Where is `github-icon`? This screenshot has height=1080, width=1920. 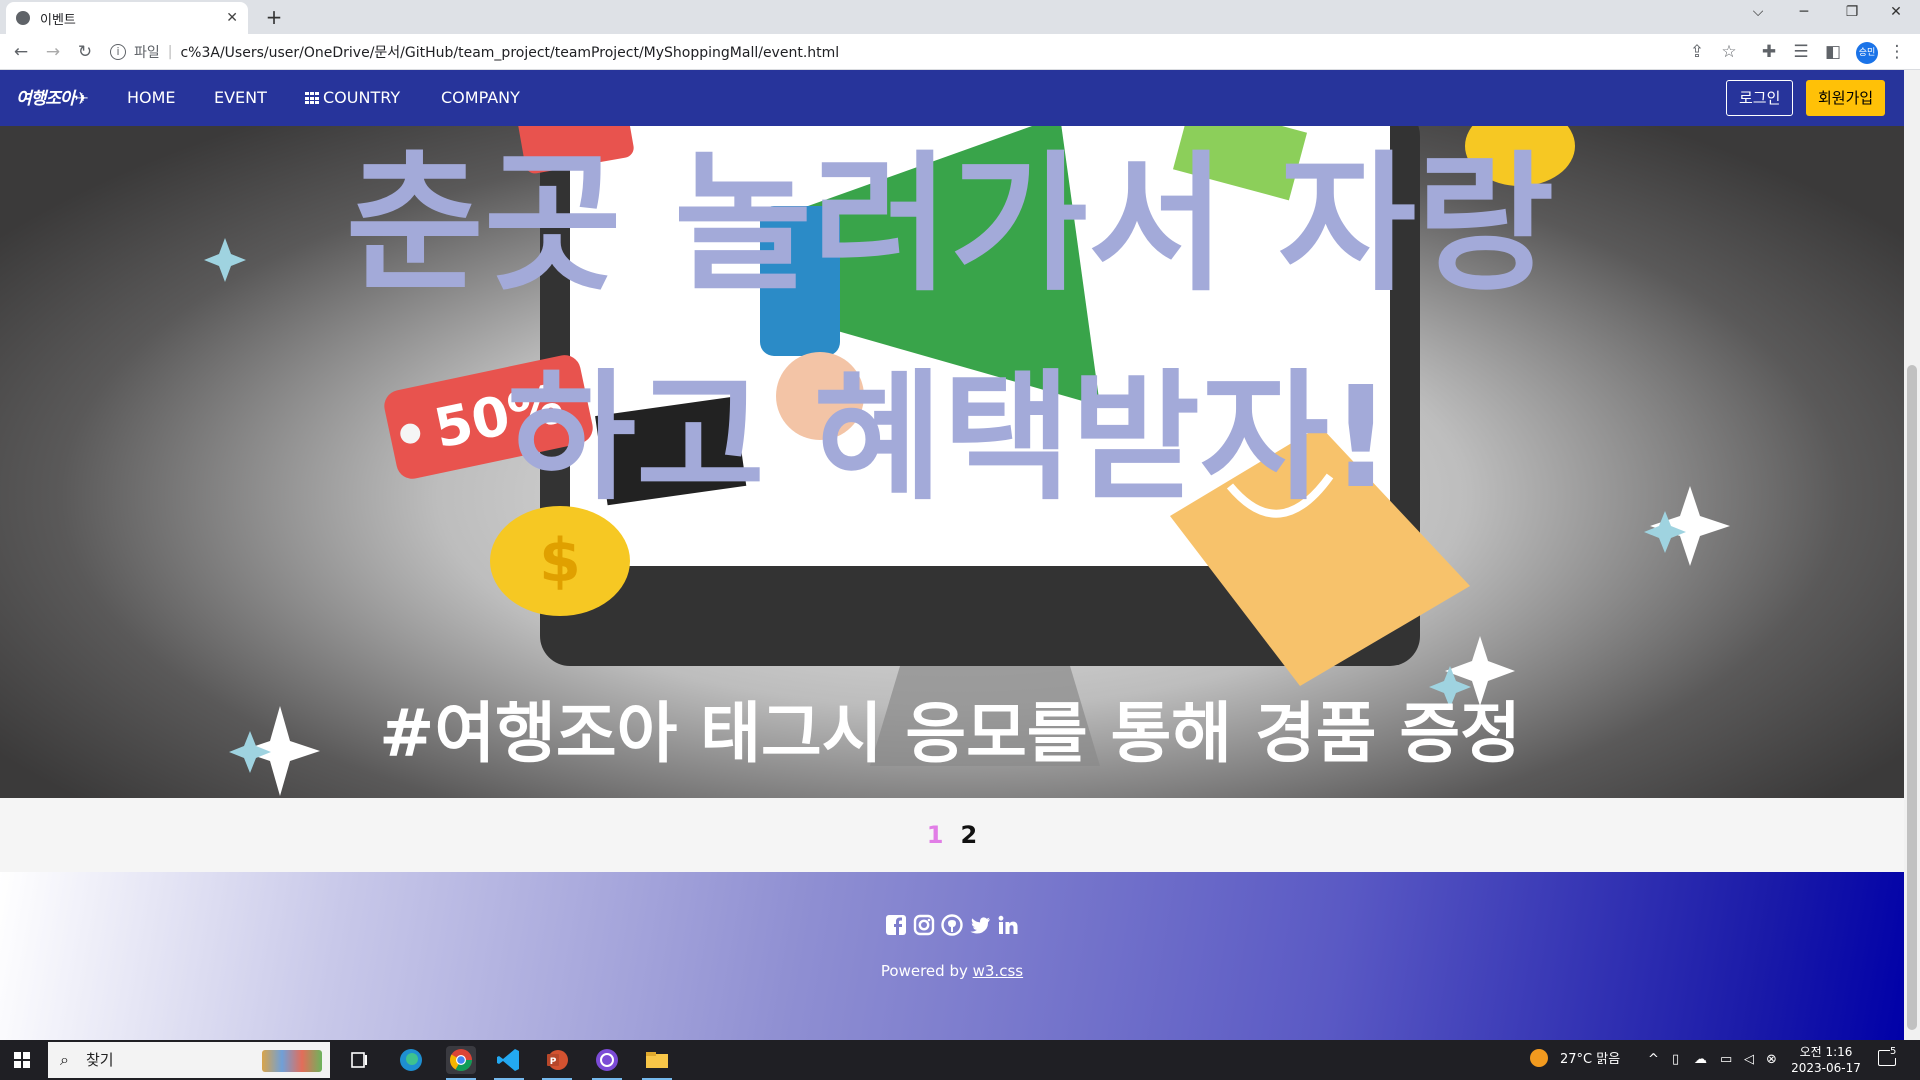
github-icon is located at coordinates (952, 925).